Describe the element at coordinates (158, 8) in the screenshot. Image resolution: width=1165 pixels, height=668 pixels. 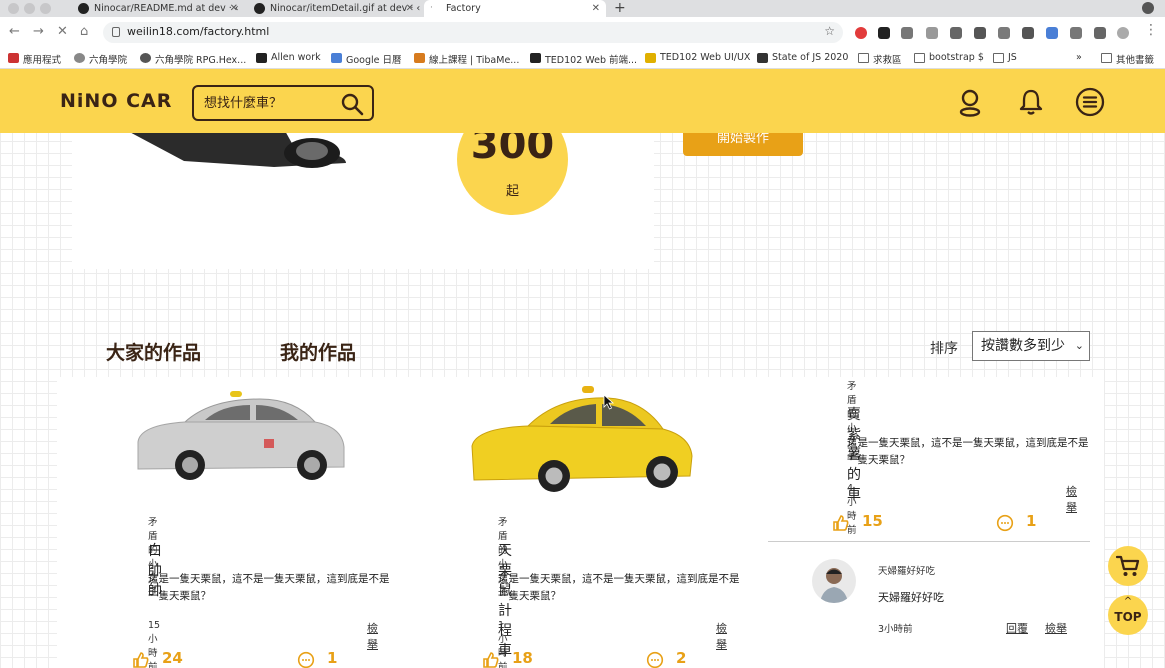
I see `browser-tab: Ninocar/README.md at dev · ‹ ✕` at that location.